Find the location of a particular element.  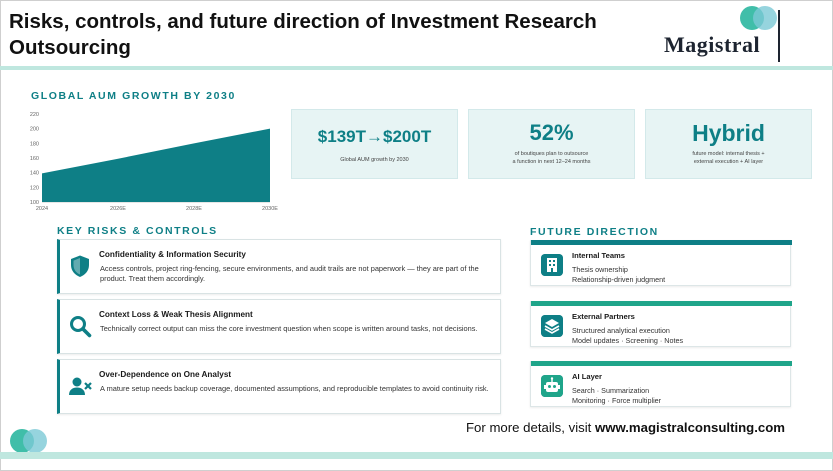

footer-link: www.magistralconsulting.com is located at coordinates (690, 427).